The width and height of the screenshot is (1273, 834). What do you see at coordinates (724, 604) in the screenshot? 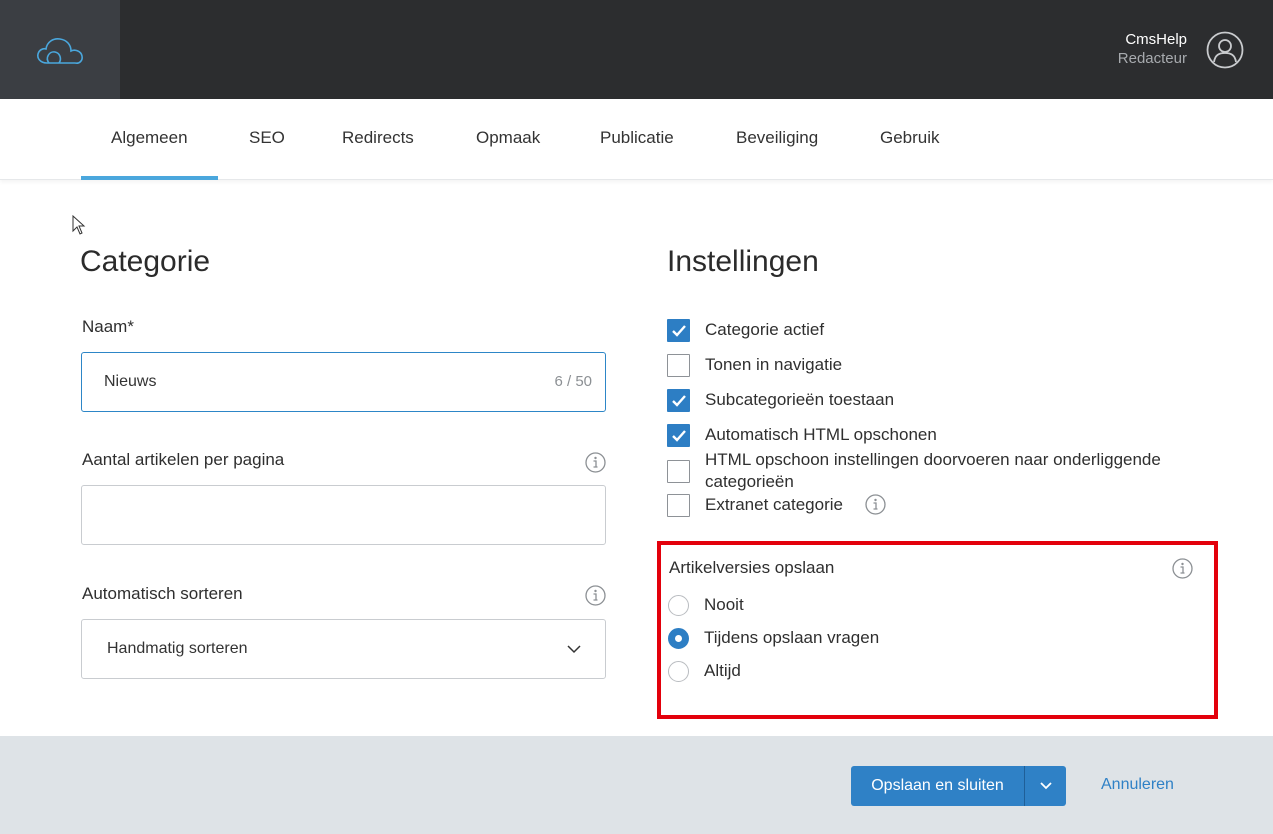
I see `radio-label: Nooit` at bounding box center [724, 604].